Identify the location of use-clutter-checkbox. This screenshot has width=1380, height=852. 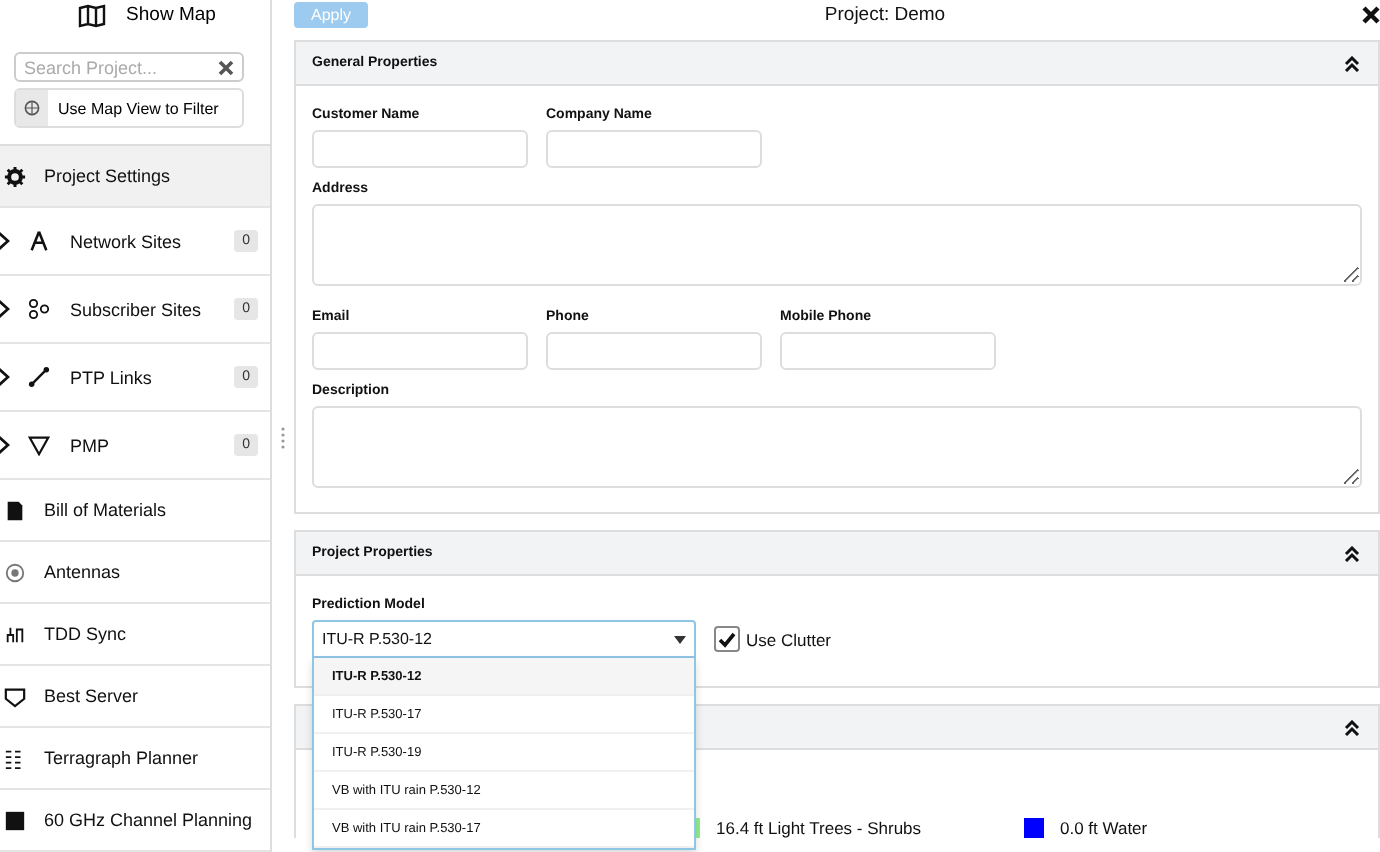
(727, 639).